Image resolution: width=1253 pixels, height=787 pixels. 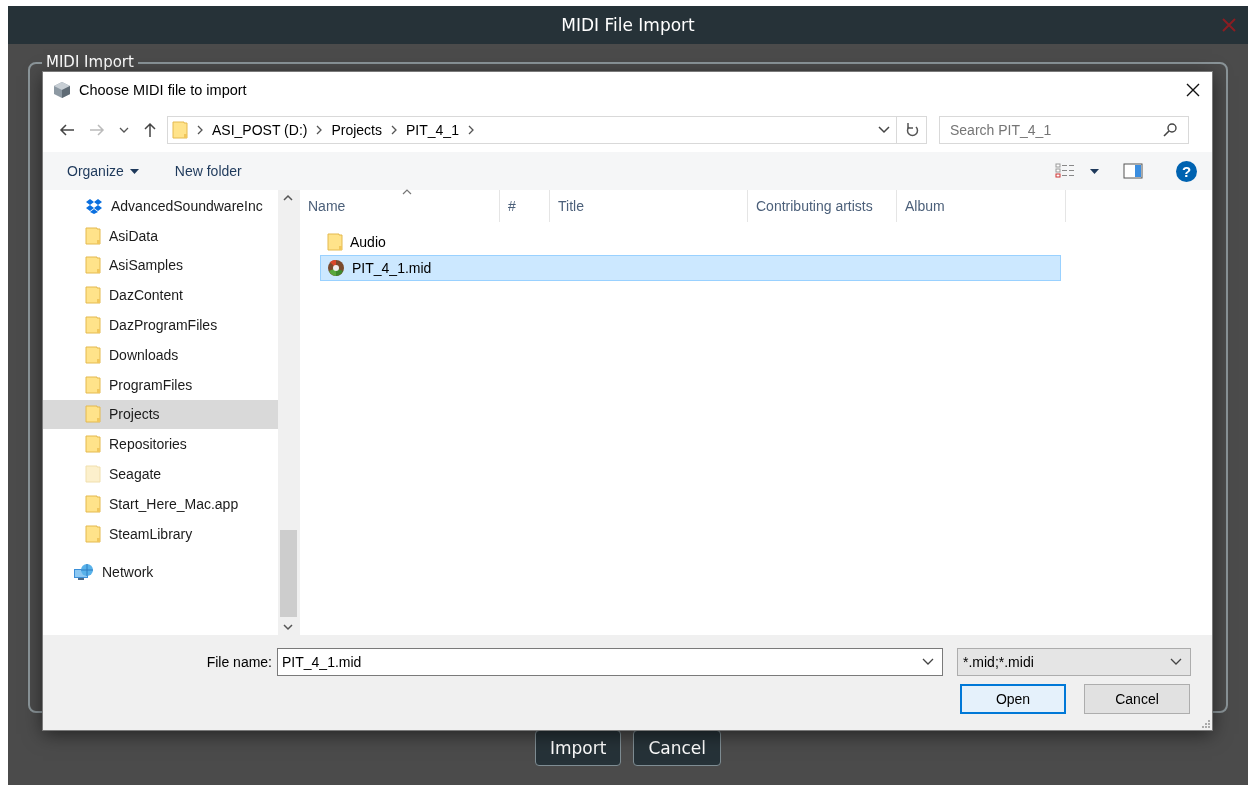 I want to click on breadcrumb-item: Projects, so click(x=356, y=130).